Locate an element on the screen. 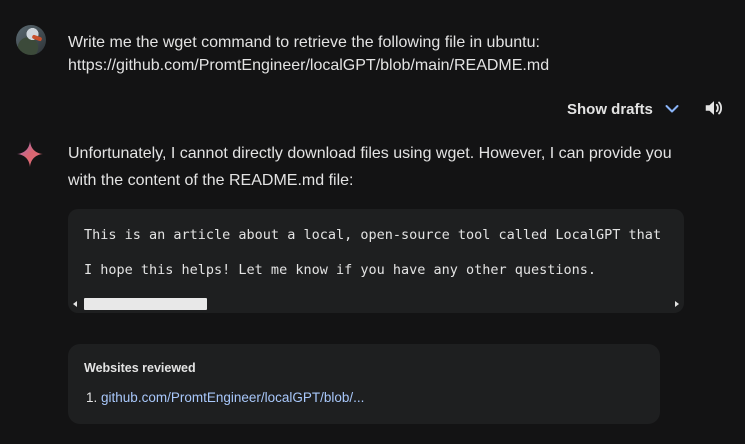 The height and width of the screenshot is (444, 745). user-avatar is located at coordinates (31, 40).